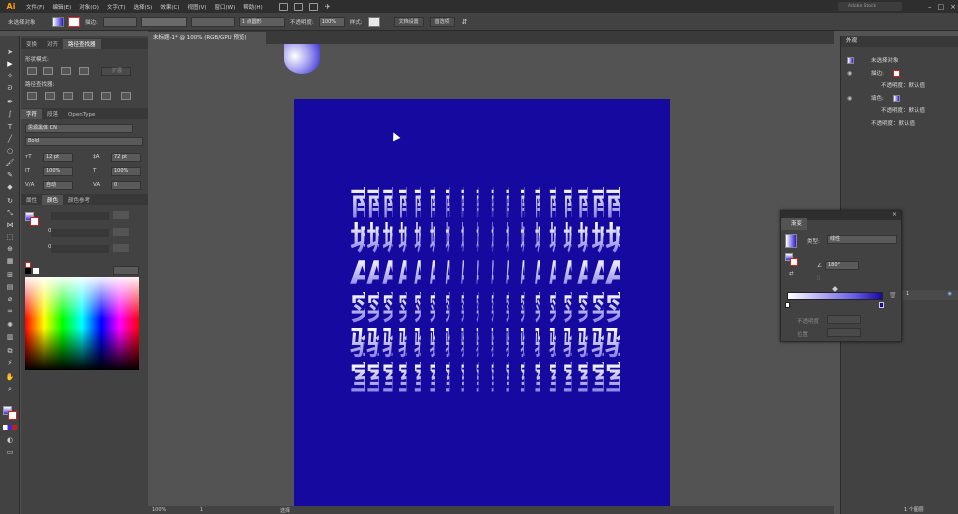 This screenshot has height=514, width=958. Describe the element at coordinates (126, 270) in the screenshot. I see `hex-field` at that location.